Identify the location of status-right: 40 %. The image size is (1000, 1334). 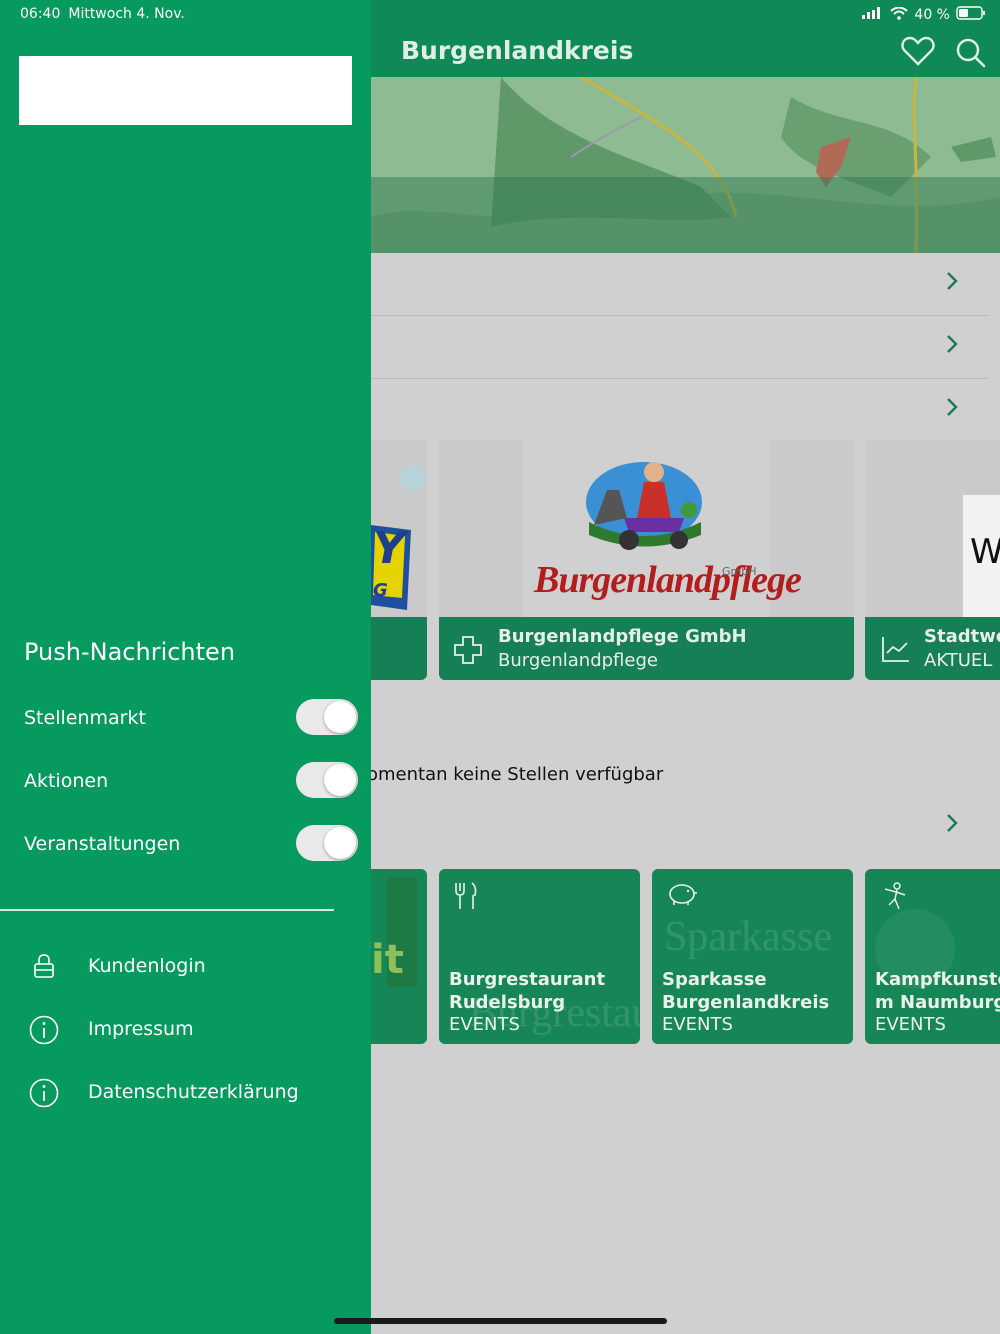
(924, 15).